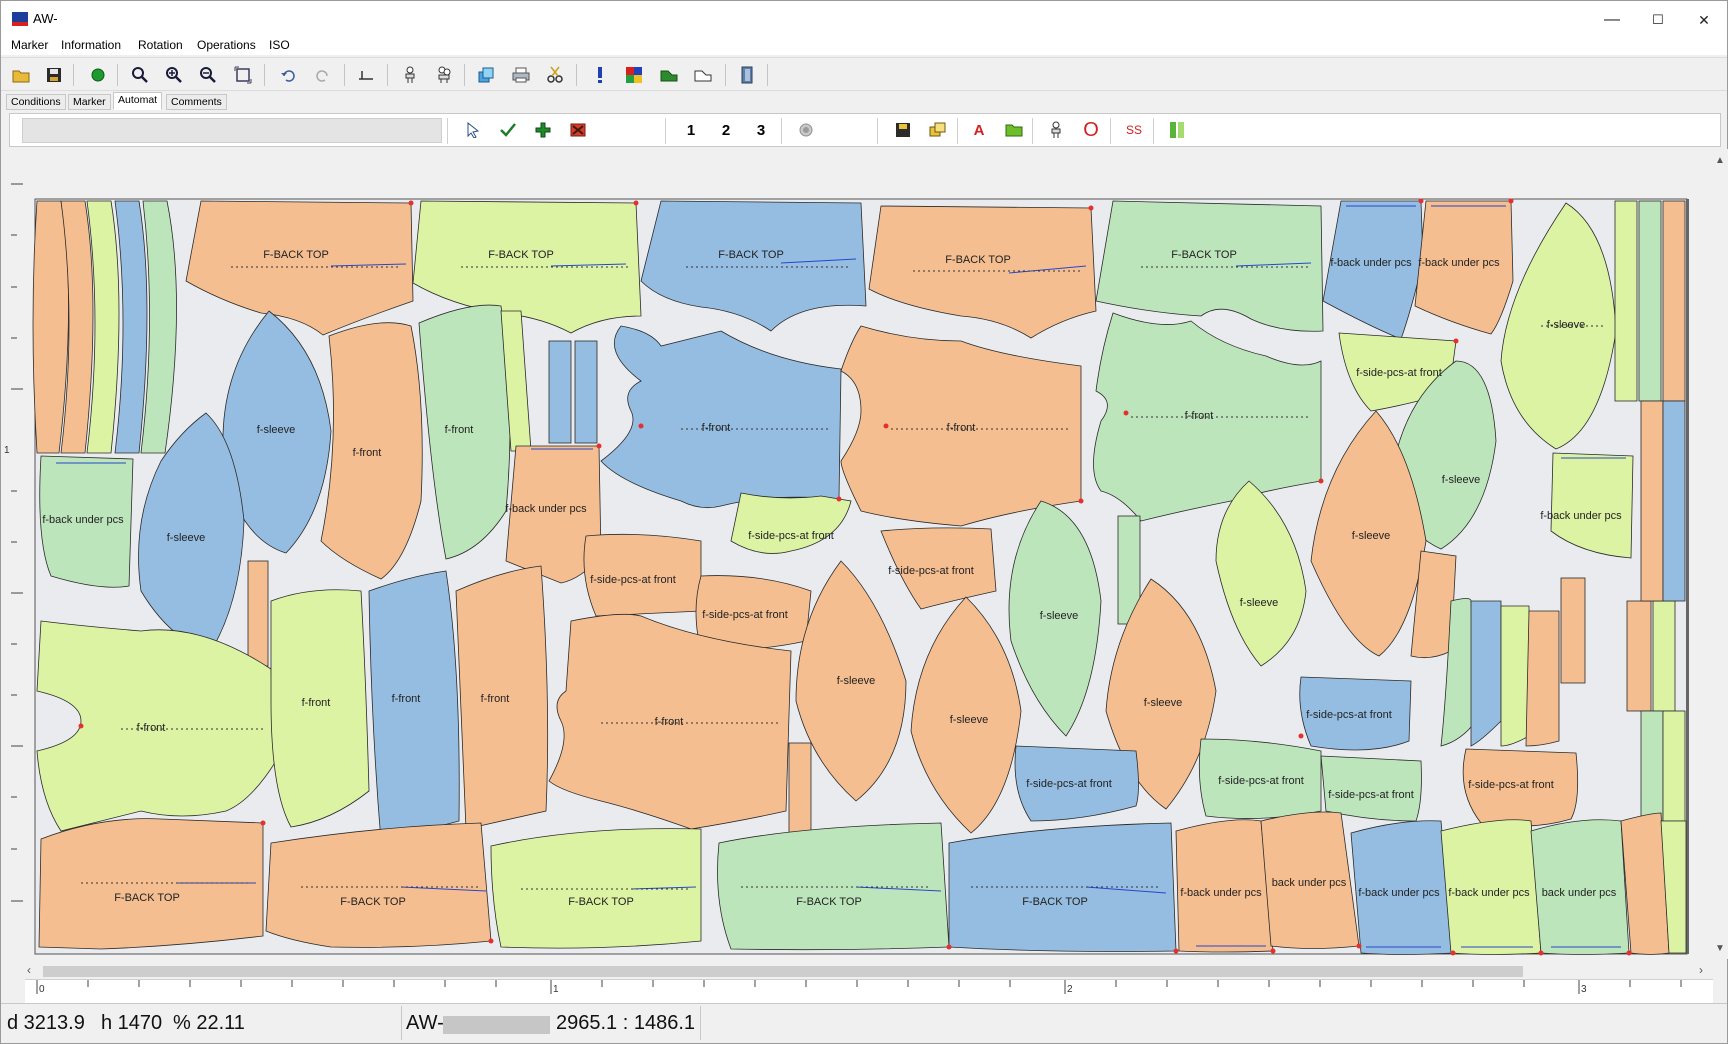 Image resolution: width=1728 pixels, height=1044 pixels. What do you see at coordinates (747, 75) in the screenshot?
I see `exit-door-icon` at bounding box center [747, 75].